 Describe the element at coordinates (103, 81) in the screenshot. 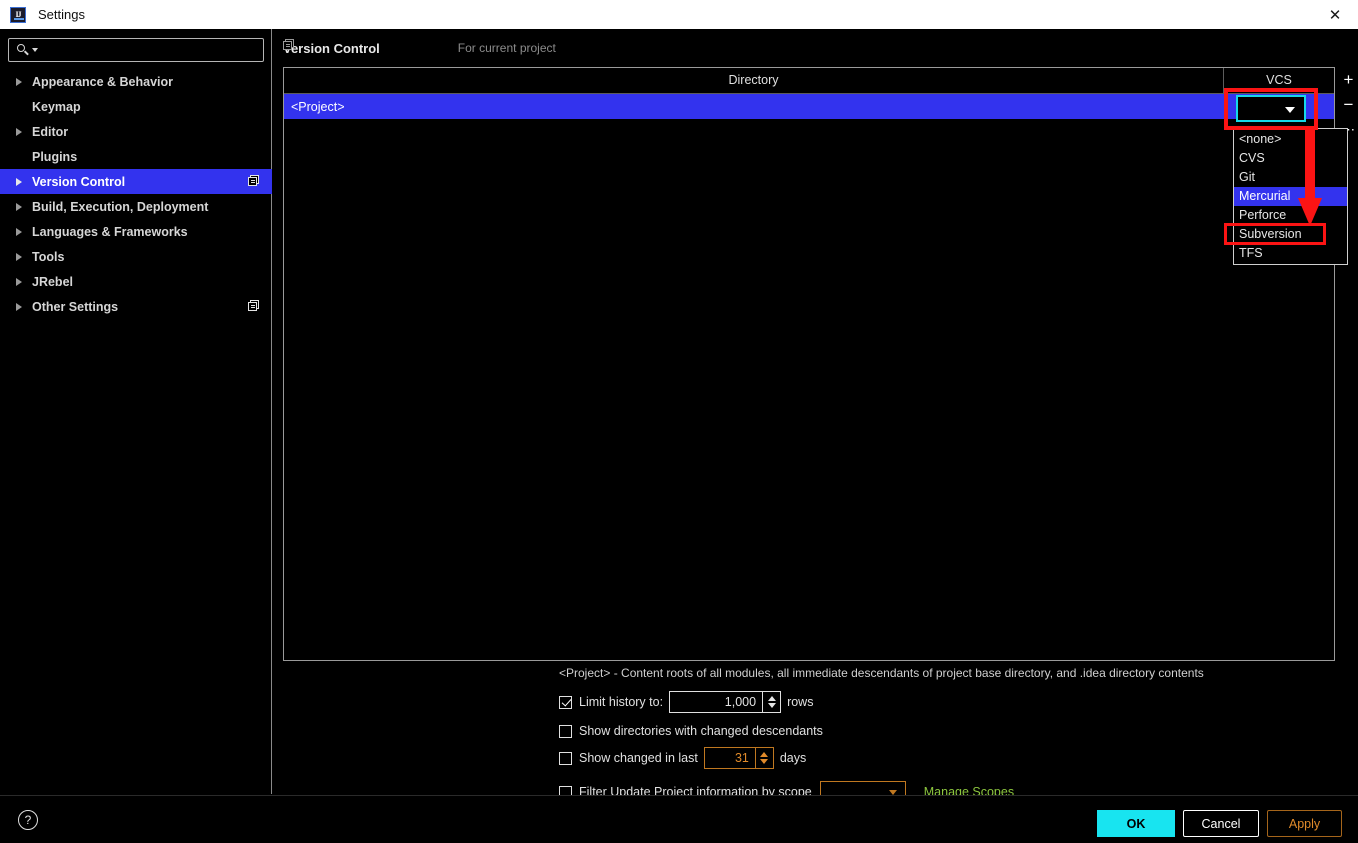

I see `sidebar-item-label: Appearance & Behavior` at that location.